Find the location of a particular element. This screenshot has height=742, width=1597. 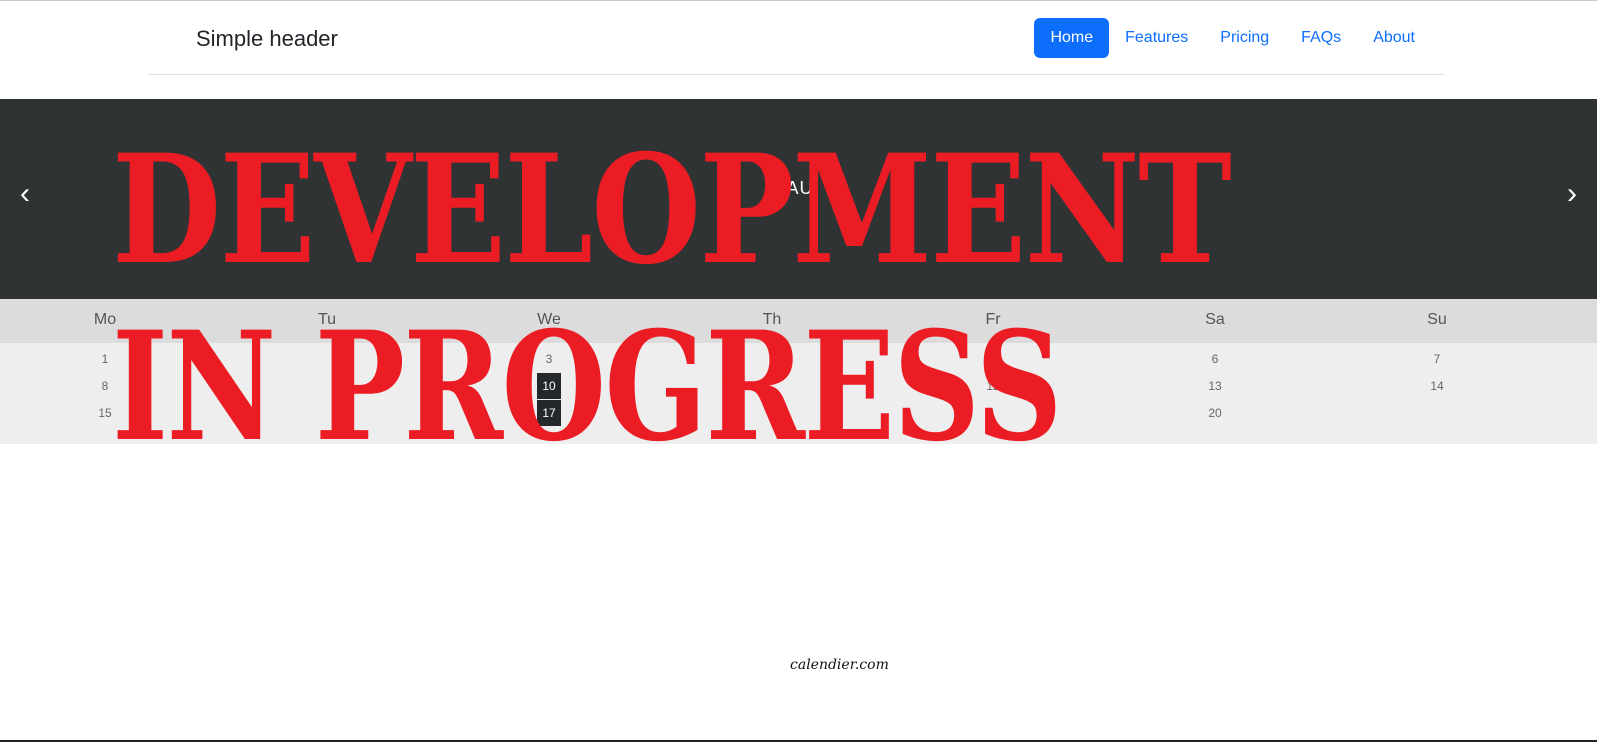

nav-features: Features is located at coordinates (1156, 38).